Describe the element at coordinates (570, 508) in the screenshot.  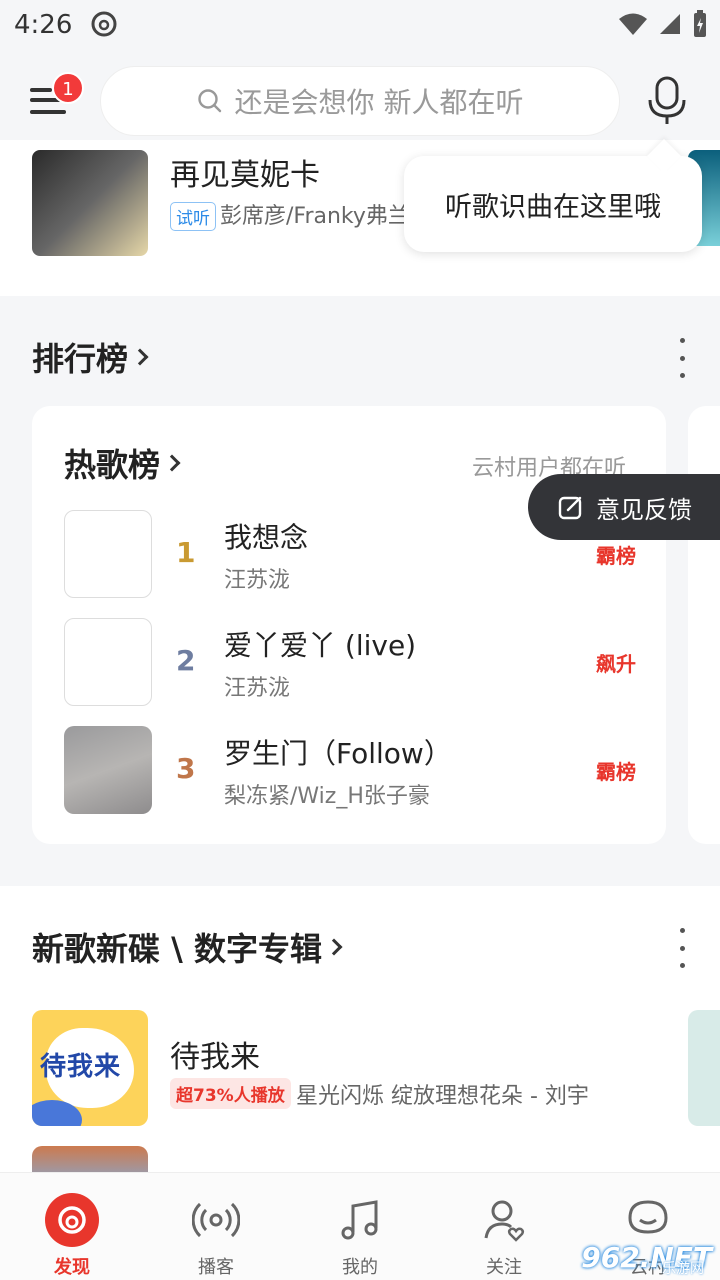
I see `edit-icon` at that location.